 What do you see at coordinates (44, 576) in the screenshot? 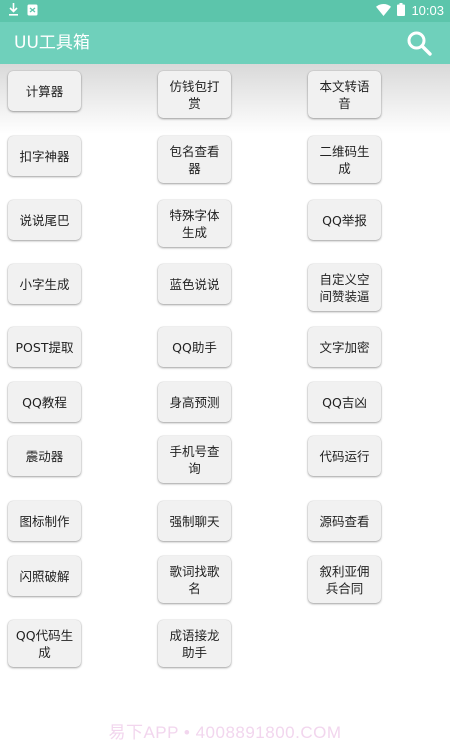
I see `tool-button-flash-photo-crack: 闪照破解` at bounding box center [44, 576].